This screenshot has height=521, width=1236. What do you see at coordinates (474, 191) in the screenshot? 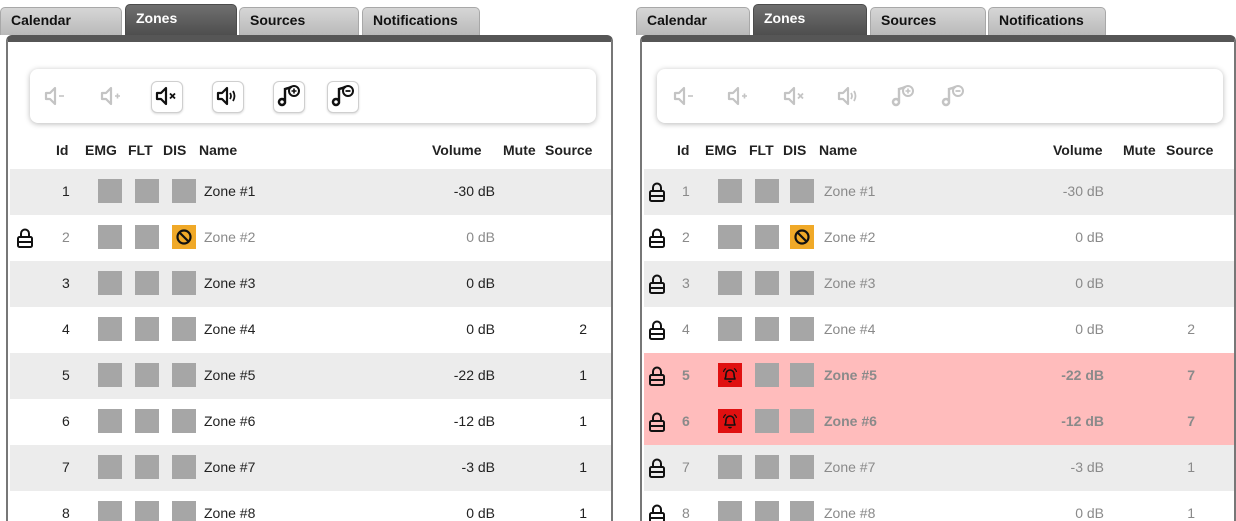
I see `zone-volume: -30 dB` at bounding box center [474, 191].